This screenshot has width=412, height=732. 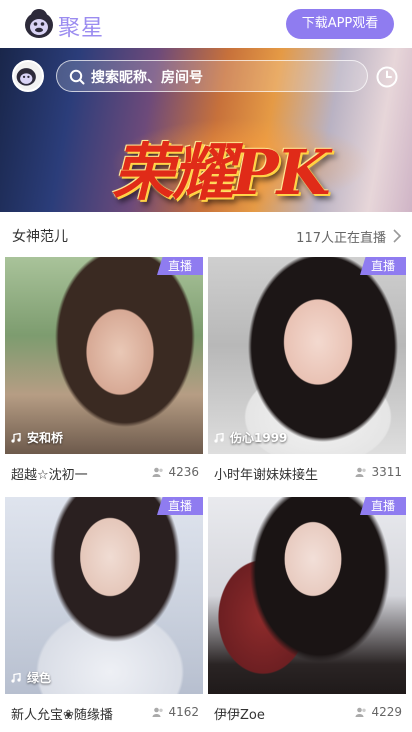 I want to click on banner-title: 荣耀PK, so click(x=221, y=172).